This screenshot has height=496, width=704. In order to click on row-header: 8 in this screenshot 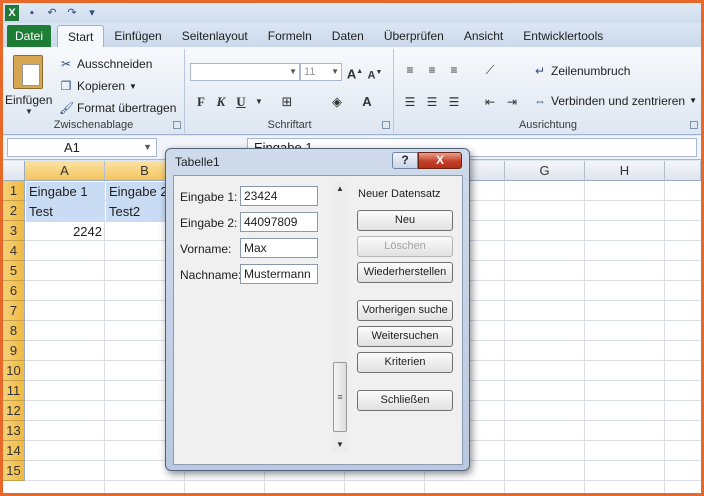, I will do `click(14, 331)`.